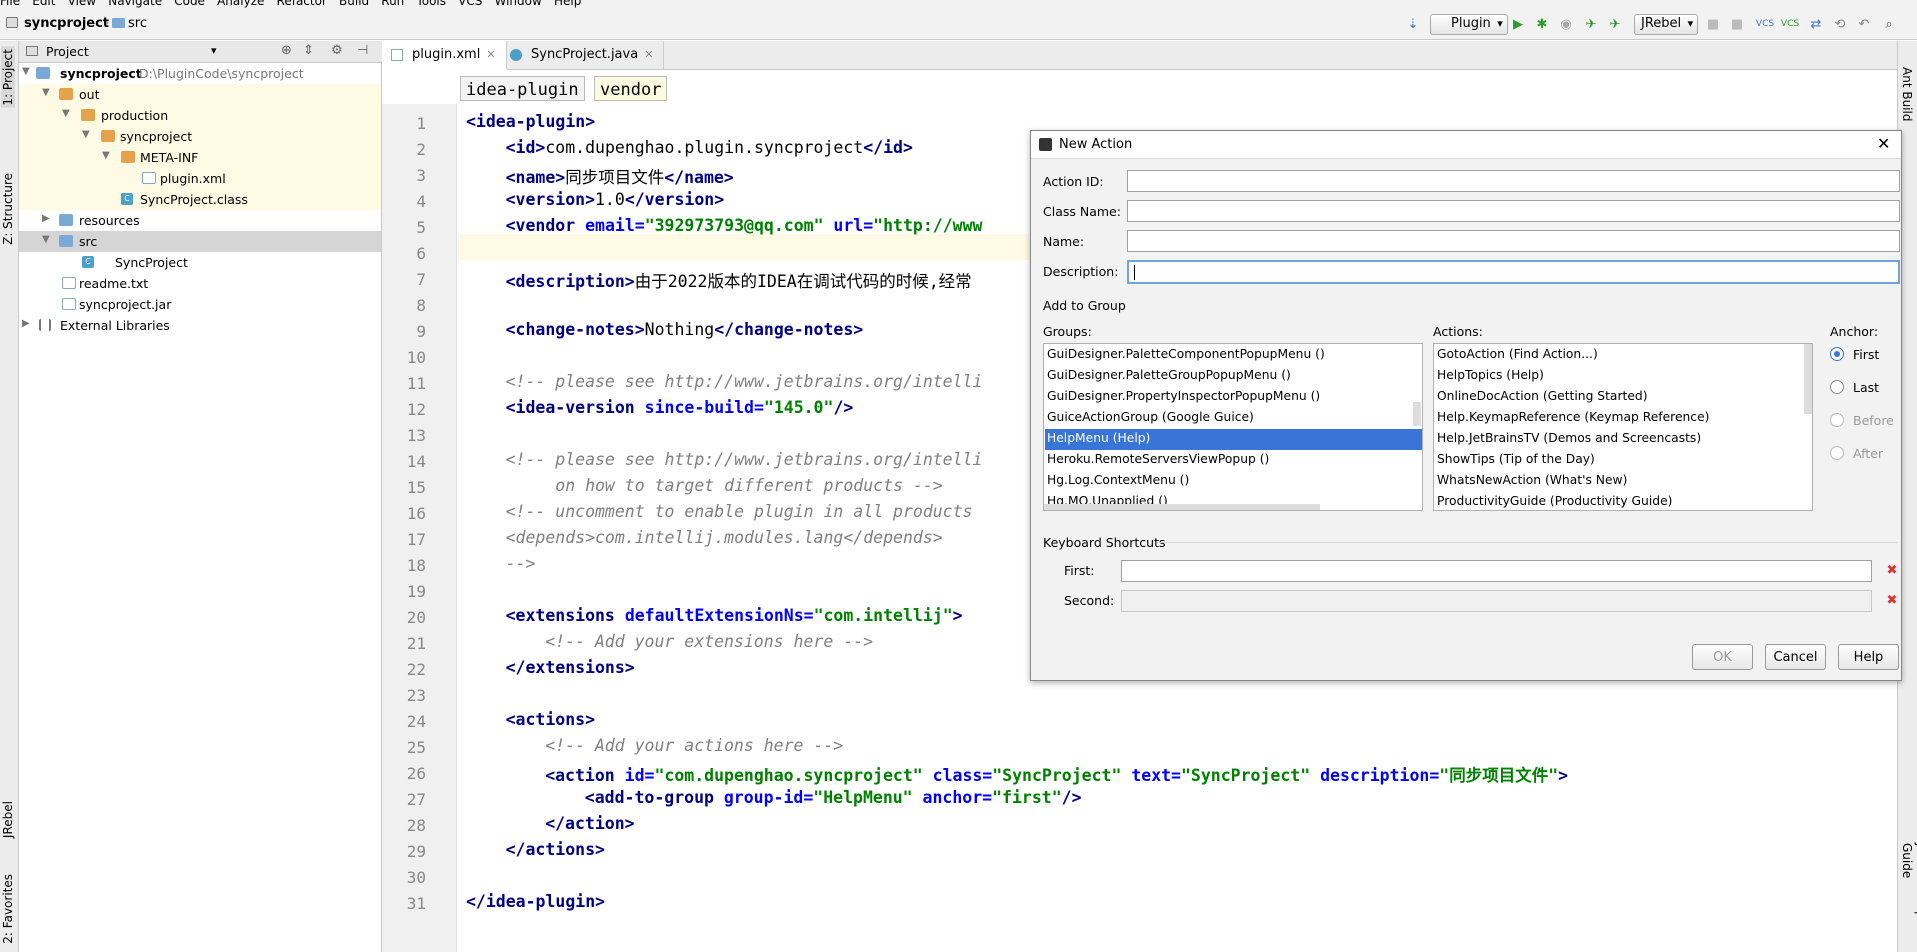  Describe the element at coordinates (10, 4) in the screenshot. I see `menu-file: File` at that location.